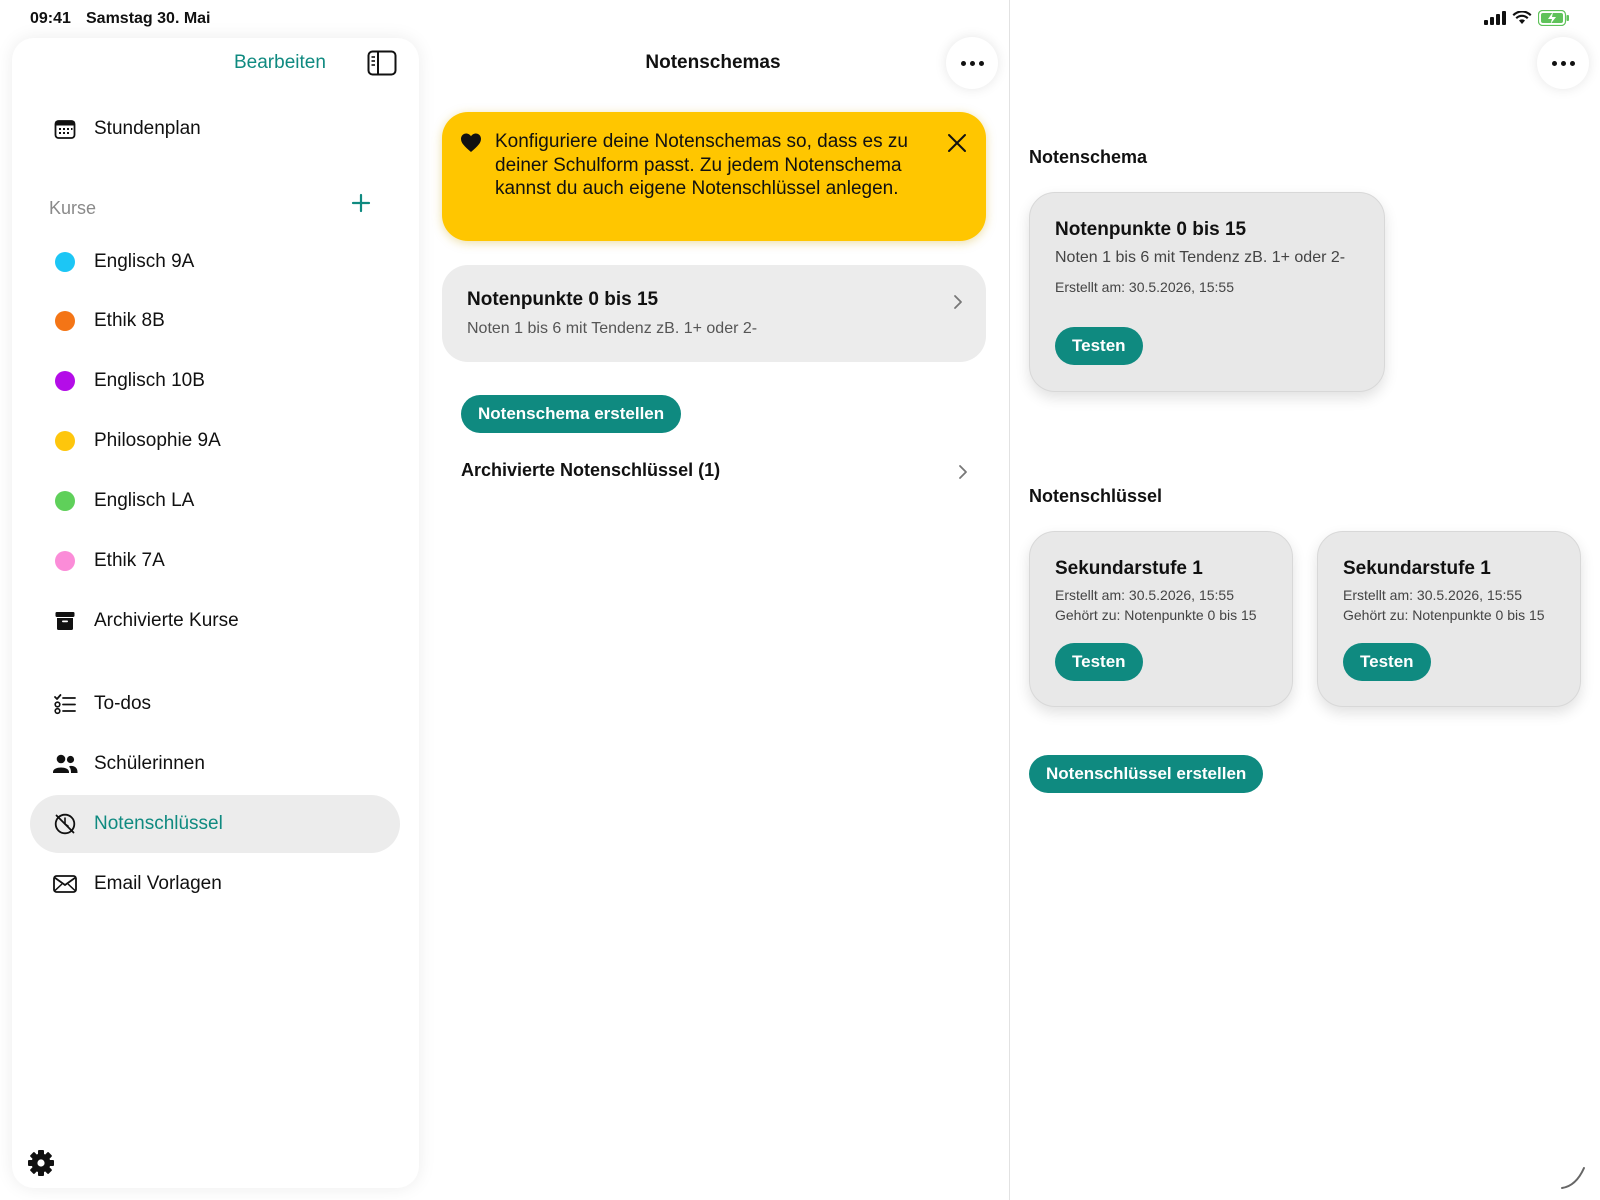 Image resolution: width=1600 pixels, height=1200 pixels. What do you see at coordinates (157, 440) in the screenshot?
I see `sidebar-item-label: Philosophie 9A` at bounding box center [157, 440].